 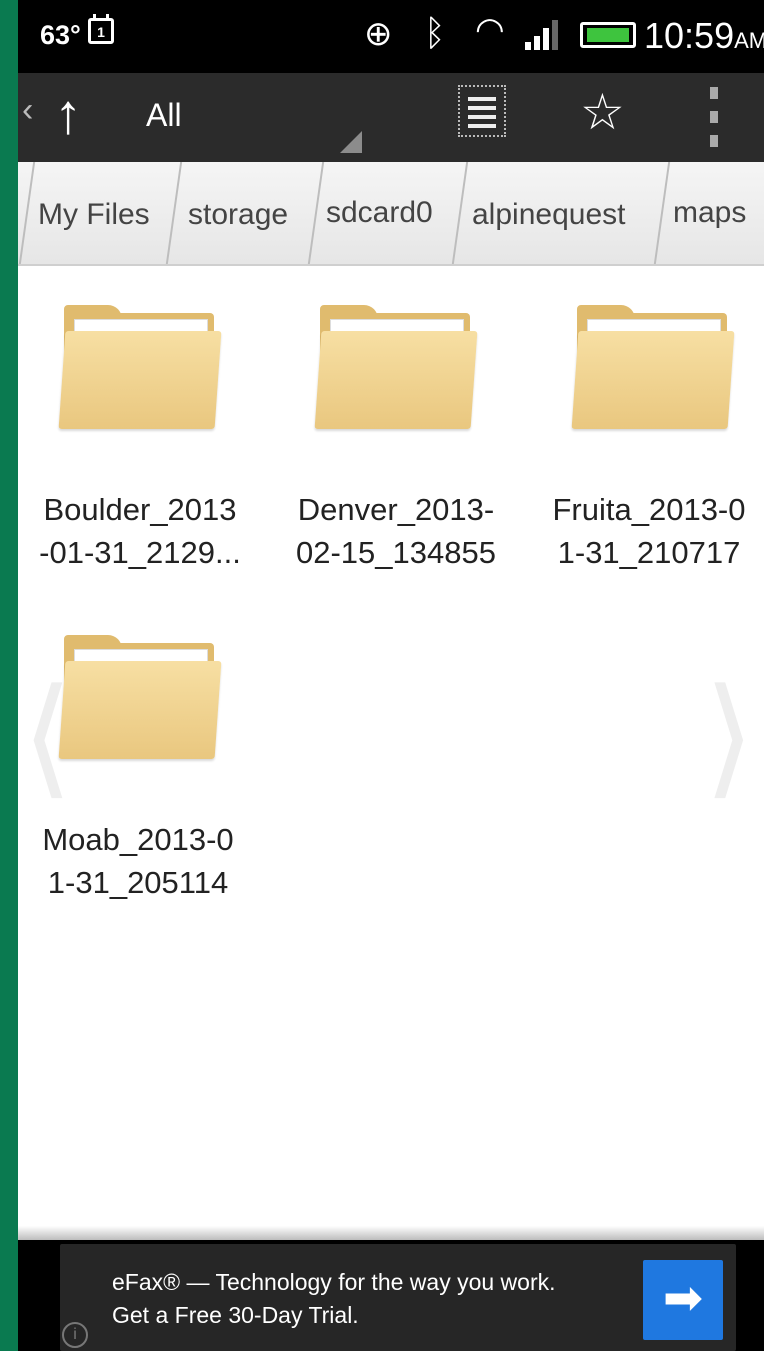 I want to click on clock-ampm: AM, so click(x=749, y=40).